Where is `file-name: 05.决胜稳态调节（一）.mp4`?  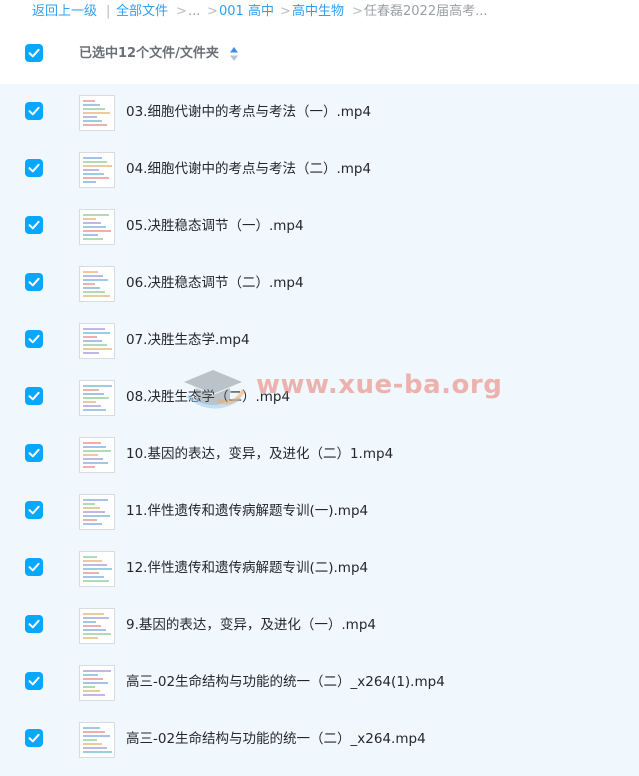
file-name: 05.决胜稳态调节（一）.mp4 is located at coordinates (215, 226).